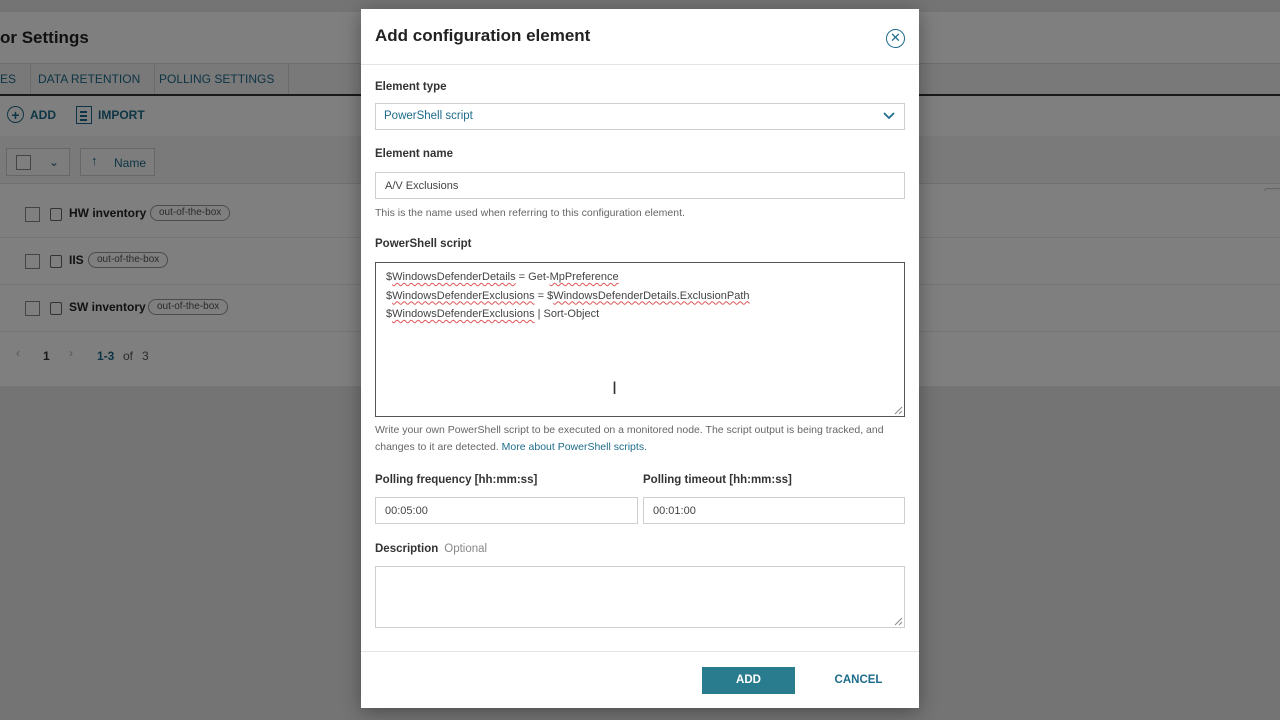  I want to click on element-name-label: Element name, so click(414, 154).